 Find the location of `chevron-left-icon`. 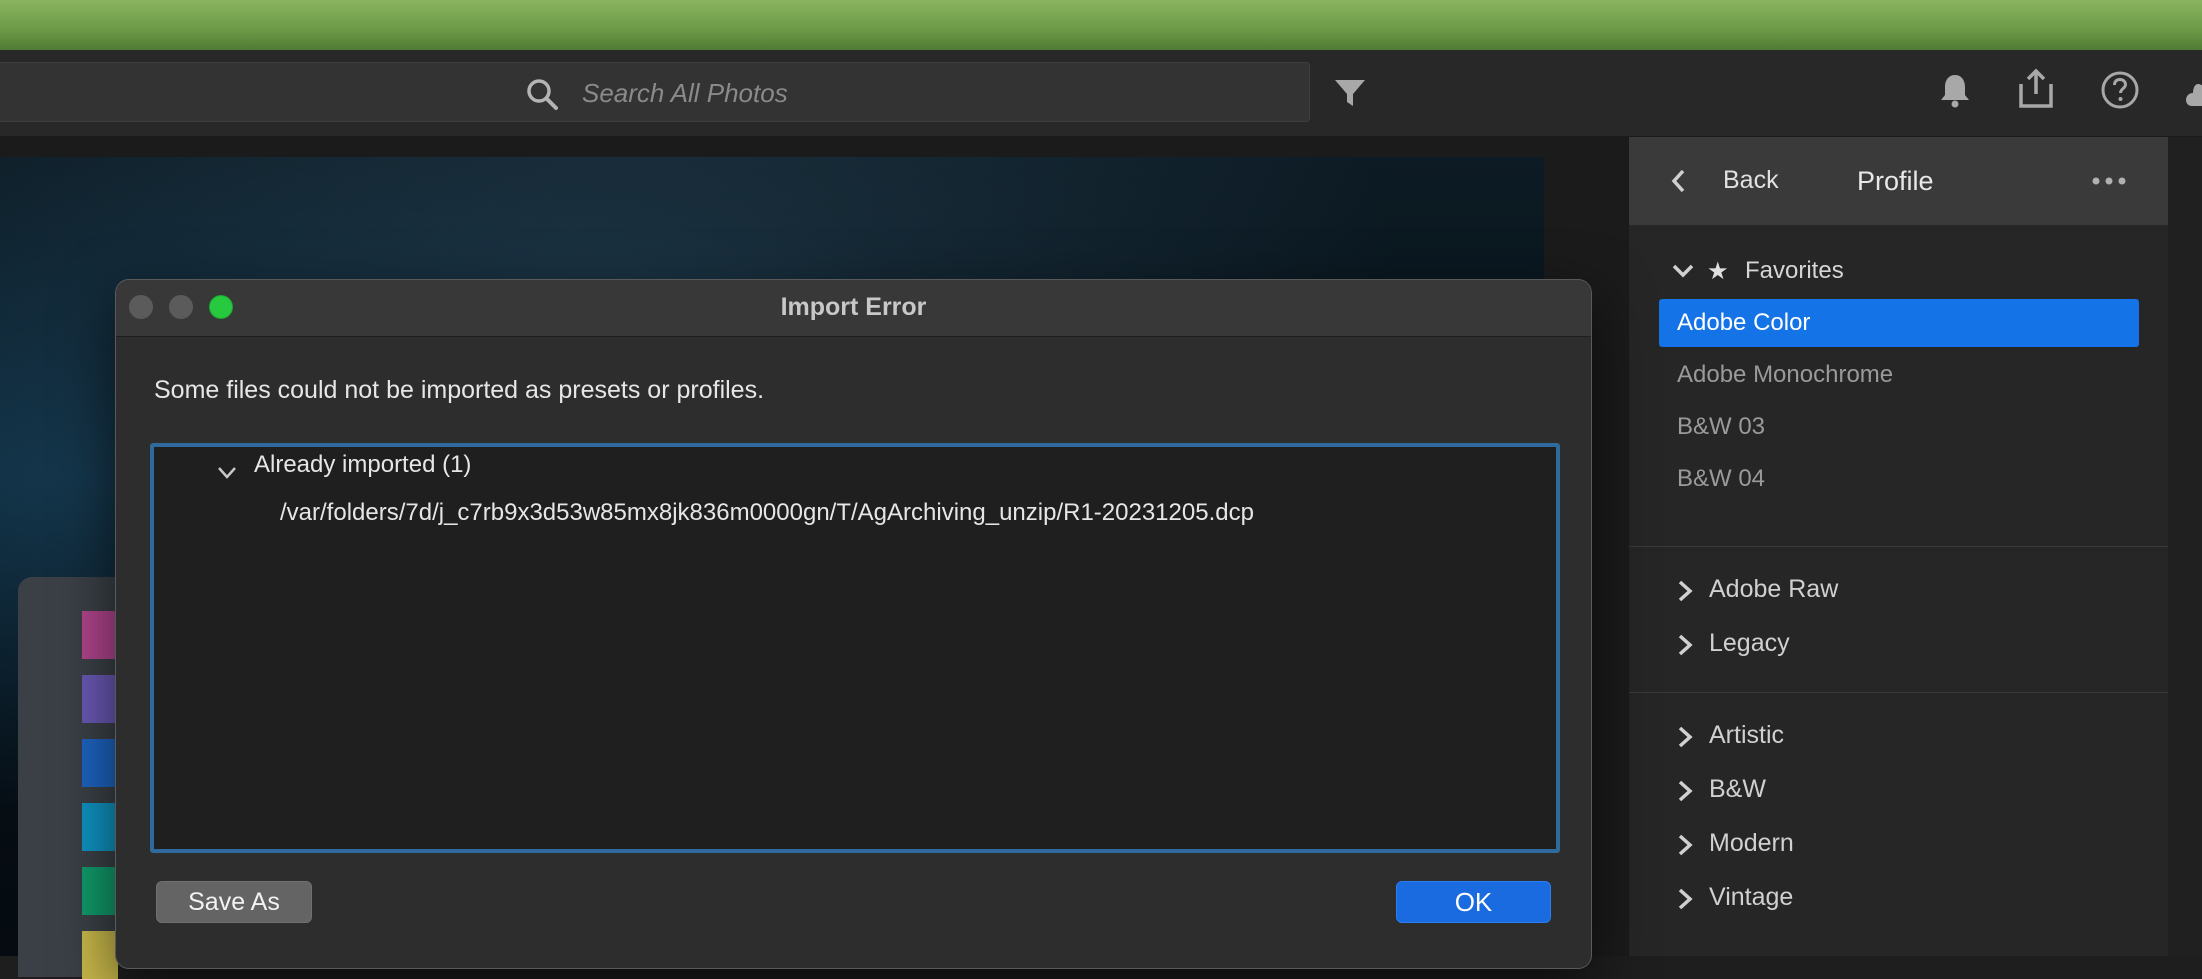

chevron-left-icon is located at coordinates (1679, 181).